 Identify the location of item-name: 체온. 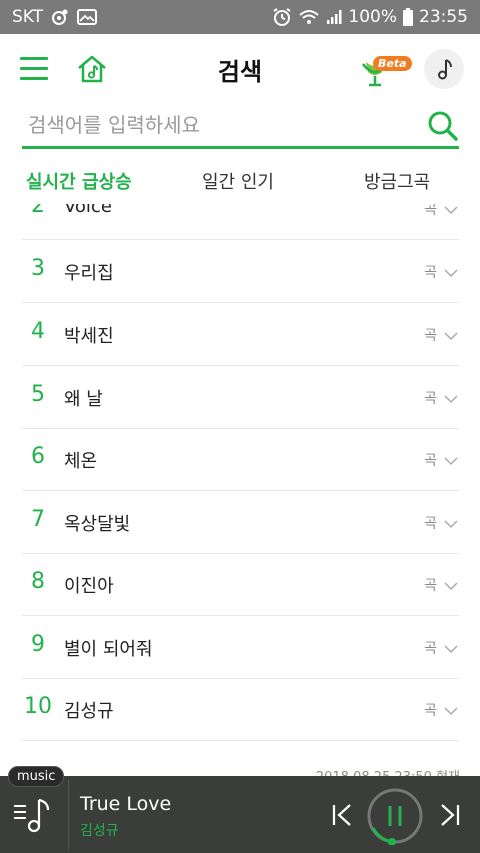
(81, 461).